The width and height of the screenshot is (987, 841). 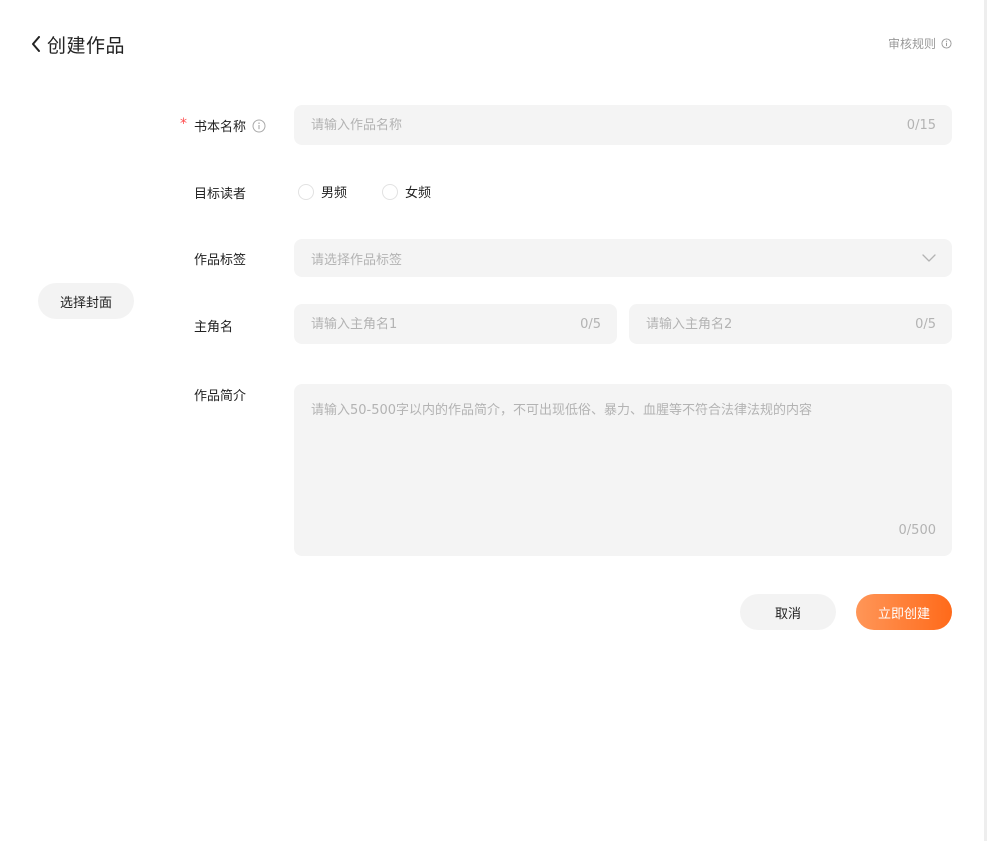 I want to click on book-name-input, so click(x=605, y=125).